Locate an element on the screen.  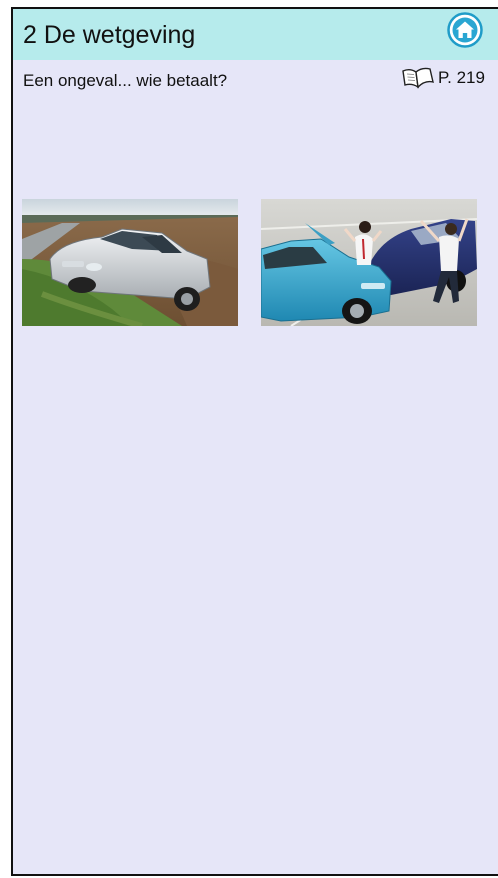
home-icon is located at coordinates (465, 30).